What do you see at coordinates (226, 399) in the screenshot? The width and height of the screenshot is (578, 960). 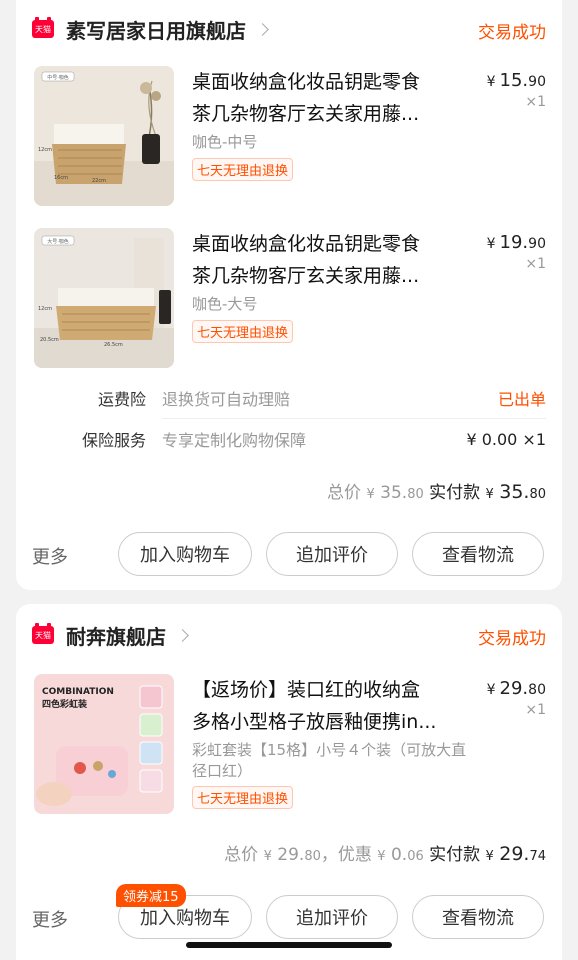 I see `freight-text: 退换货可自动理赔` at bounding box center [226, 399].